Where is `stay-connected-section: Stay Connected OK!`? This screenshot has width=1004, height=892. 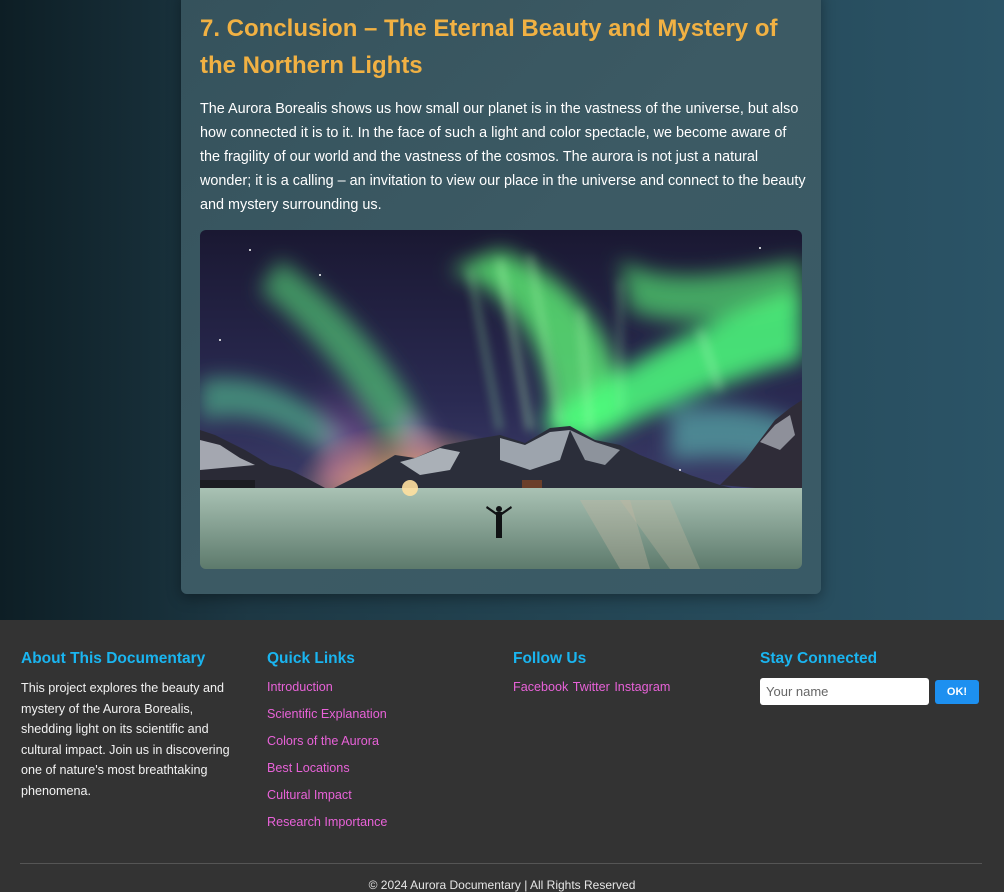 stay-connected-section: Stay Connected OK! is located at coordinates (875, 677).